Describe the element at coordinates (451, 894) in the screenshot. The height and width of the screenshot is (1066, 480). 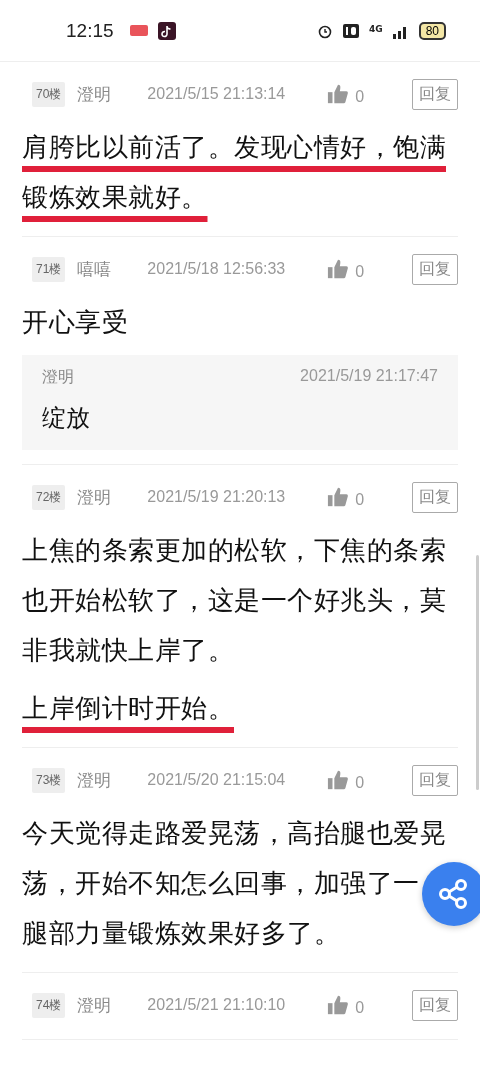
I see `share-button` at that location.